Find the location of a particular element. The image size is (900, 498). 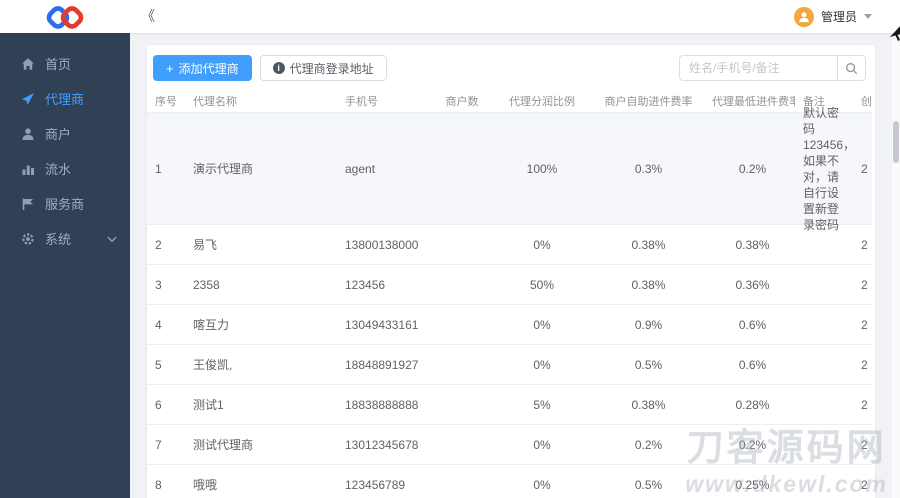

table-row: 2 易飞 13800138000 0% 0.38% 0.38% 2 is located at coordinates (509, 245).